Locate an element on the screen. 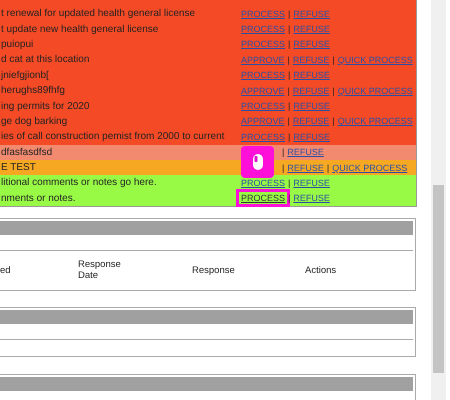 Image resolution: width=450 pixels, height=400 pixels. table-cell-text: jniefgjionb[ is located at coordinates (25, 75).